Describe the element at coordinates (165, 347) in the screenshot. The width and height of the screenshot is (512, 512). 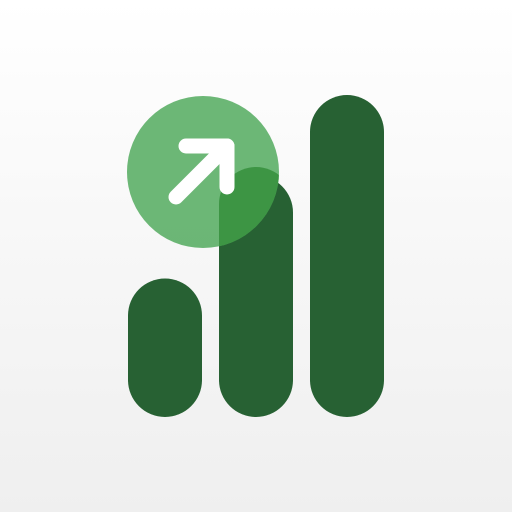
I see `bar-short` at that location.